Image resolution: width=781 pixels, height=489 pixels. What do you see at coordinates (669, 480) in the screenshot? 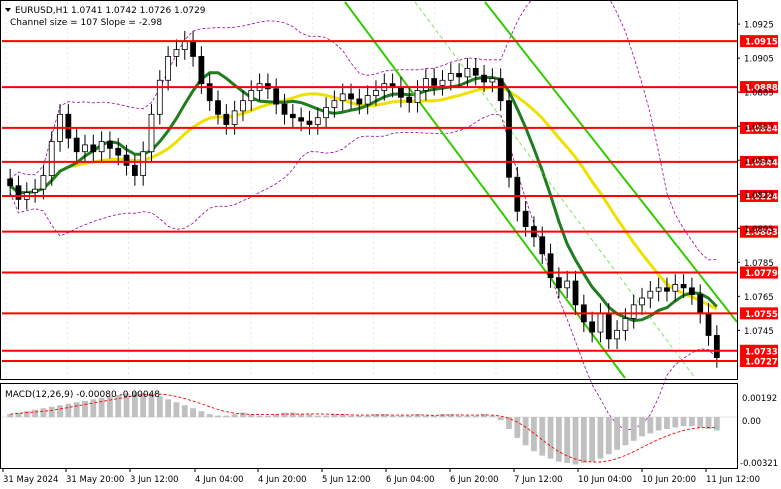
I see `time-tick-label: 10 Jun 20:00` at bounding box center [669, 480].